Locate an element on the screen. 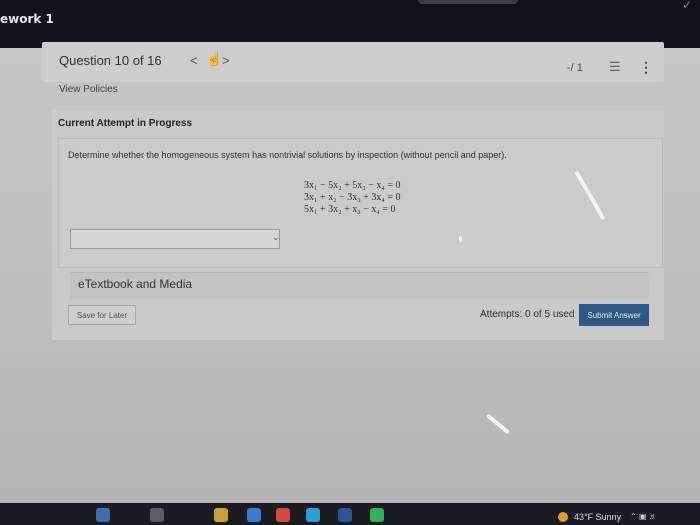  sun-icon is located at coordinates (563, 517).